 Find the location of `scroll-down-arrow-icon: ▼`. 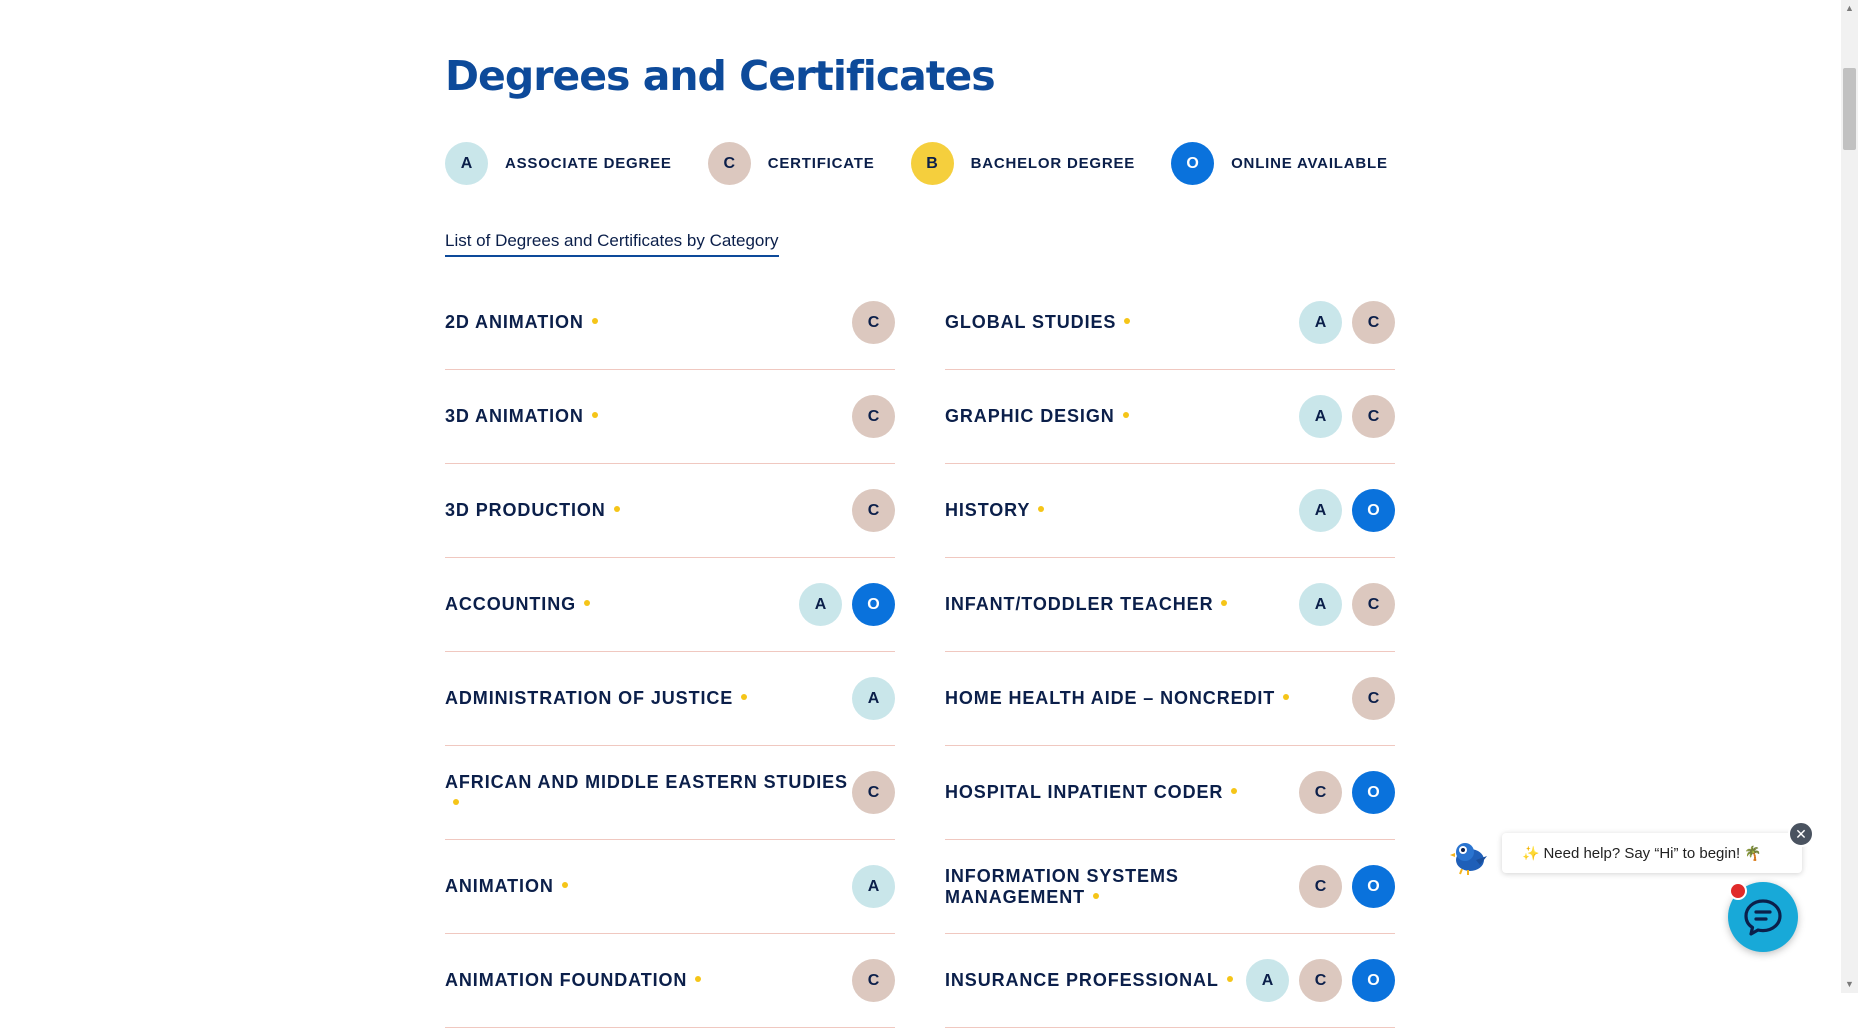

scroll-down-arrow-icon: ▼ is located at coordinates (1849, 984).